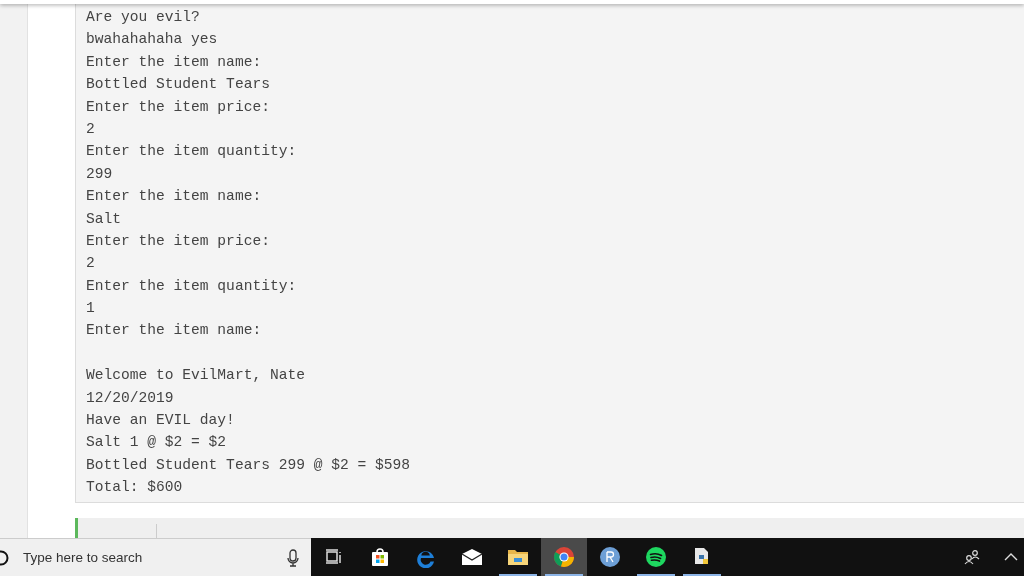 Image resolution: width=1024 pixels, height=576 pixels. Describe the element at coordinates (143, 17) in the screenshot. I see `console-line: Are you evil?` at that location.